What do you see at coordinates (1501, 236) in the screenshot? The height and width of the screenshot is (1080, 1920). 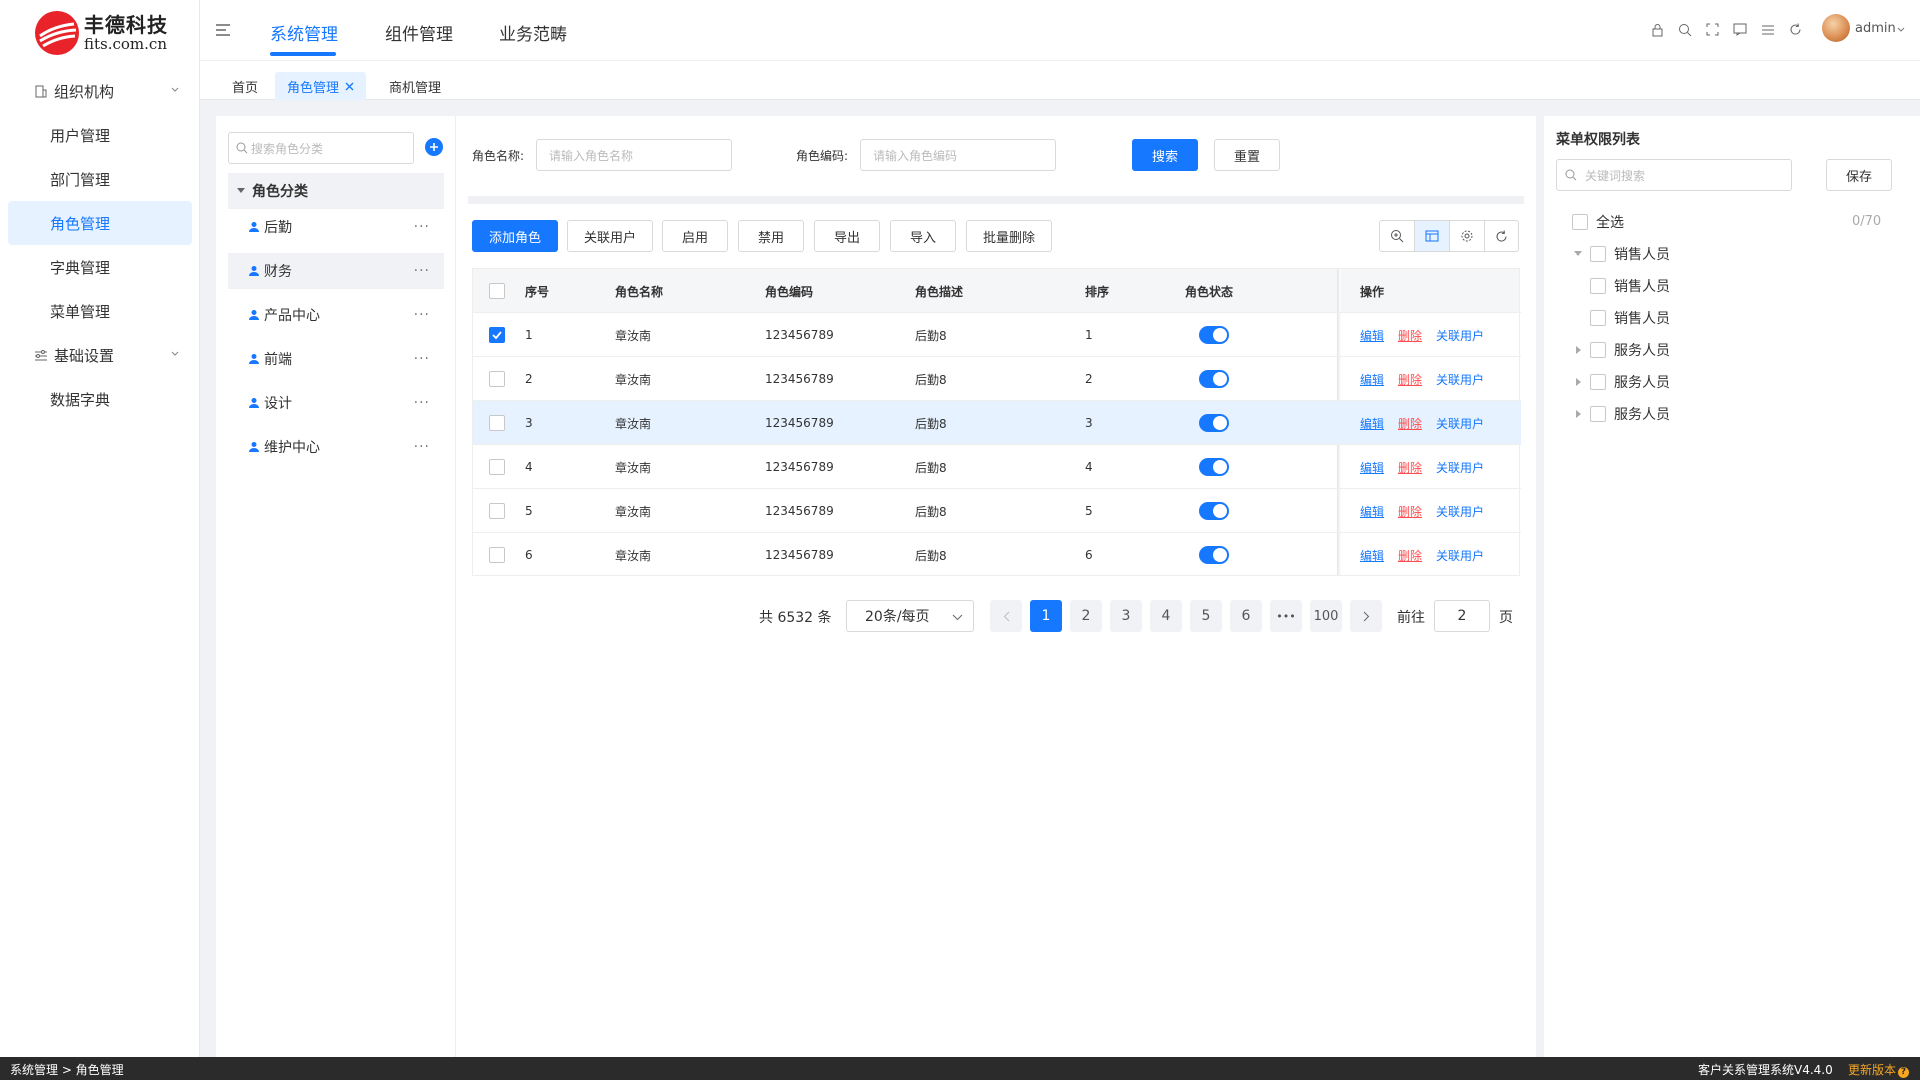 I see `reload-button` at bounding box center [1501, 236].